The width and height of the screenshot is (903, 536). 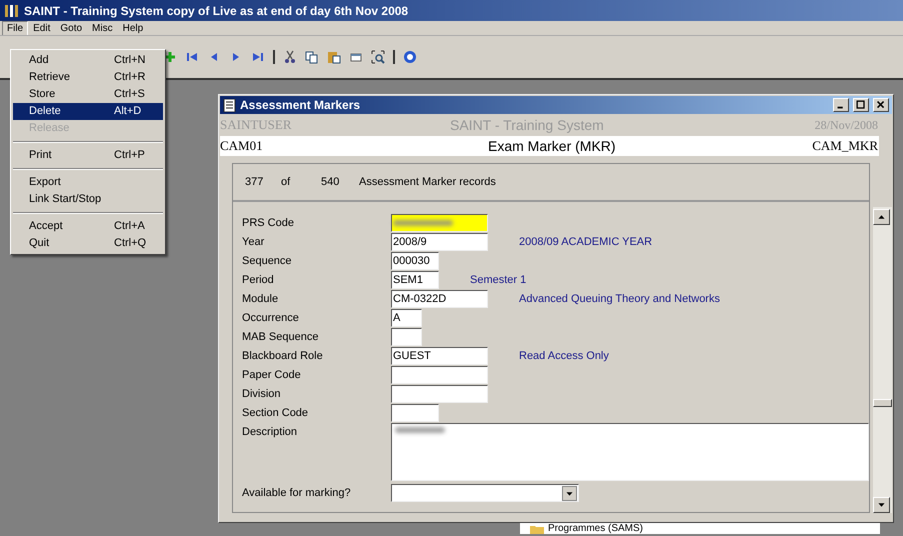 What do you see at coordinates (88, 199) in the screenshot?
I see `menu-item: Link Start/Stop` at bounding box center [88, 199].